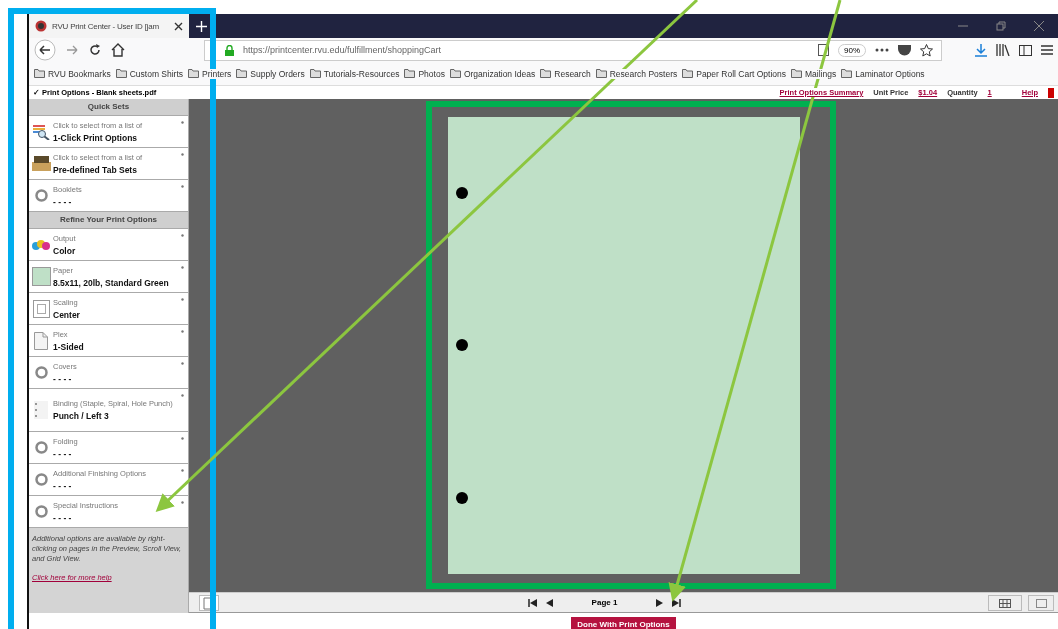  I want to click on bookmark: Research, so click(565, 73).